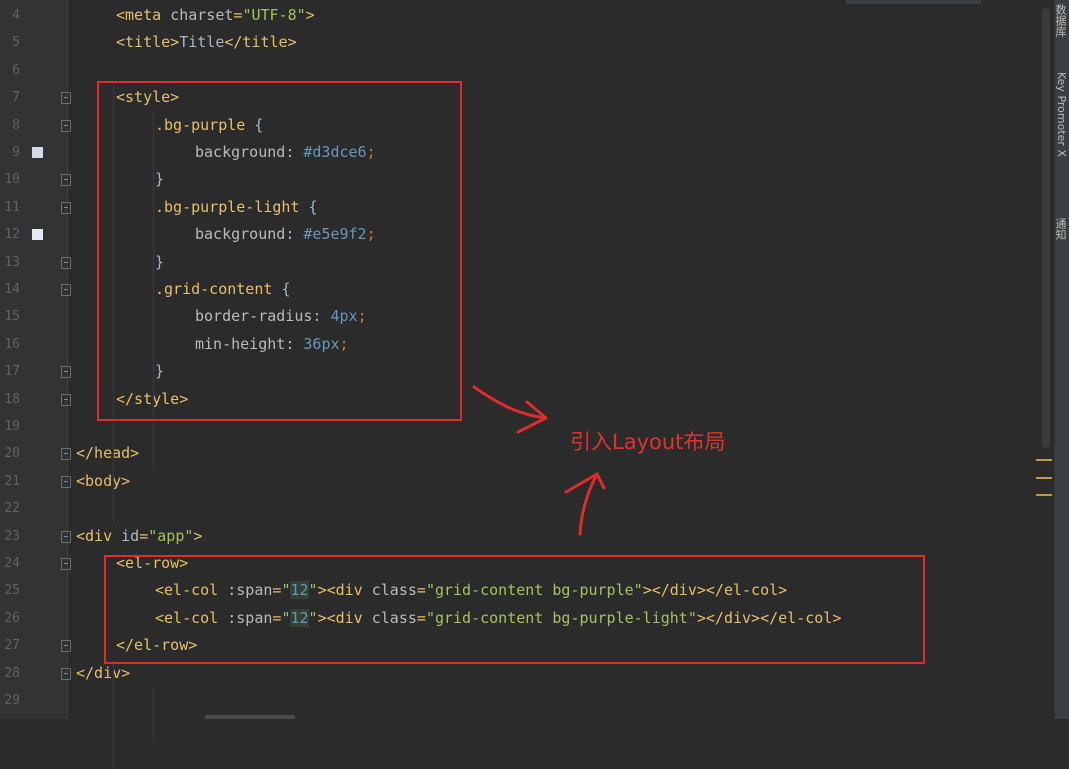 The height and width of the screenshot is (769, 1069). I want to click on line-number: 19, so click(12, 426).